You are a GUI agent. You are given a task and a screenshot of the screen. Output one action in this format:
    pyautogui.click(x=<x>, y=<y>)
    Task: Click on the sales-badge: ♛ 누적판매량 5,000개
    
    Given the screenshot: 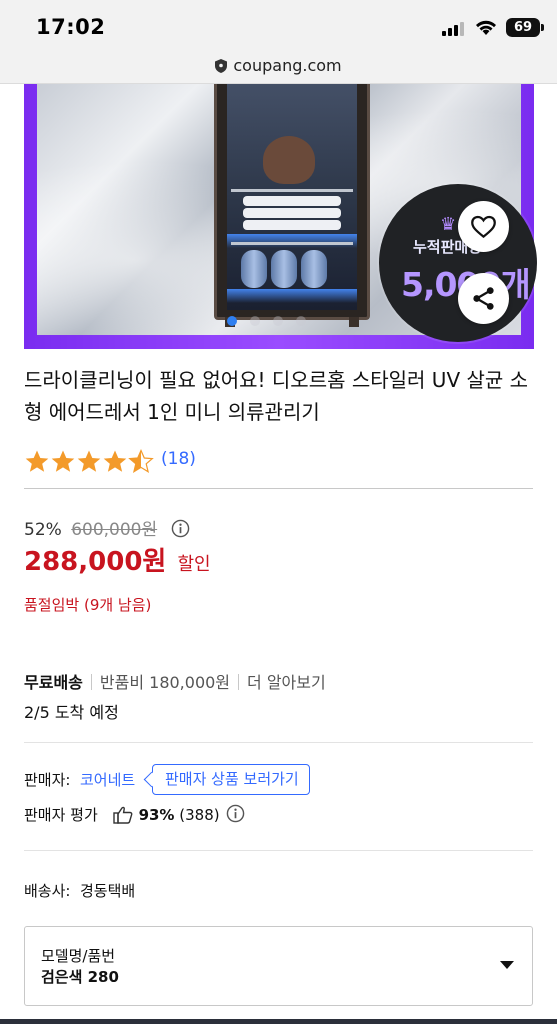 What is the action you would take?
    pyautogui.click(x=458, y=263)
    